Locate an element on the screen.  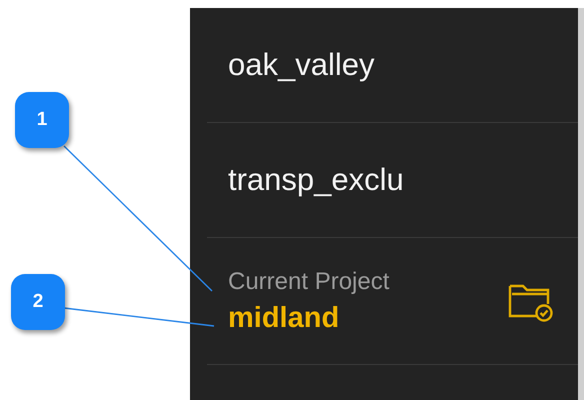
current-project-label: Current Project is located at coordinates (309, 282).